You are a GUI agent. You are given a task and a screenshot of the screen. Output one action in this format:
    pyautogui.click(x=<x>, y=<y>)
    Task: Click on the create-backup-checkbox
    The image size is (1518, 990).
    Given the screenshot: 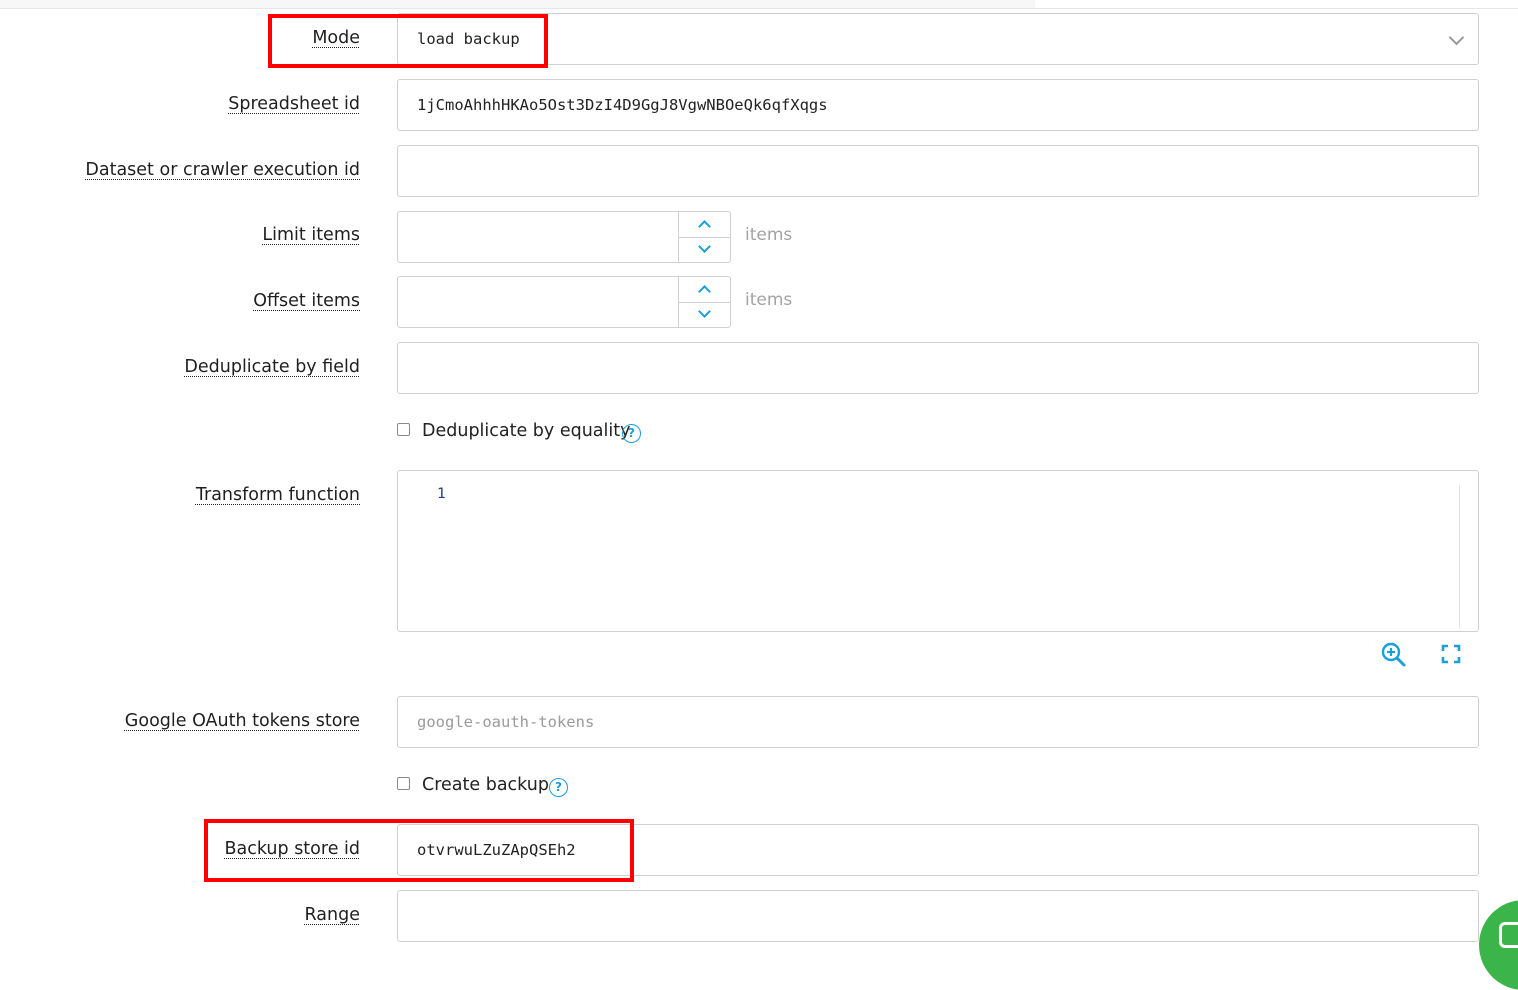 What is the action you would take?
    pyautogui.click(x=403, y=783)
    